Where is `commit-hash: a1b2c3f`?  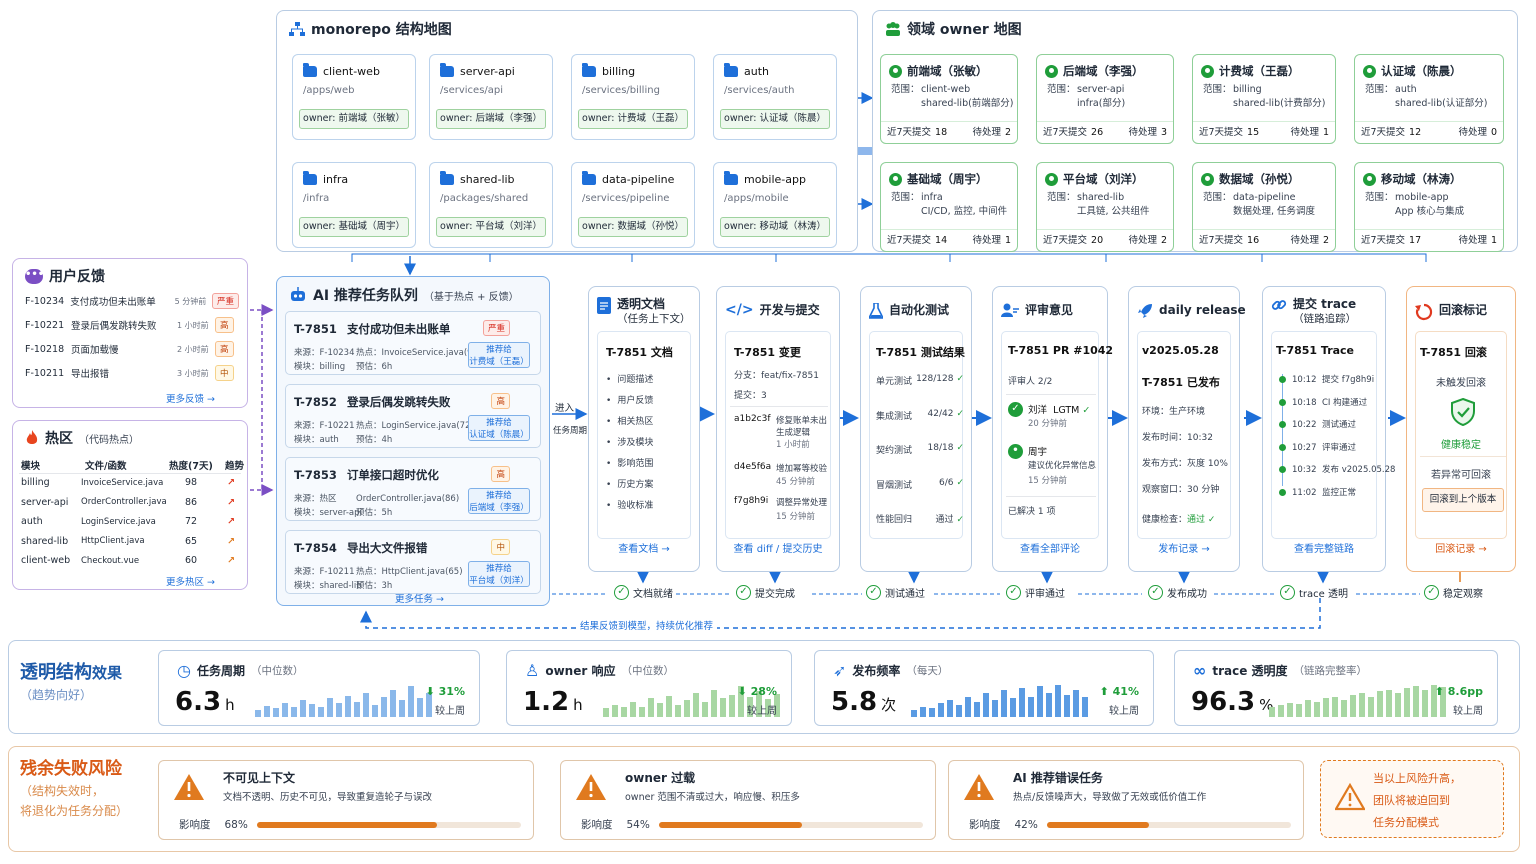 commit-hash: a1b2c3f is located at coordinates (752, 419).